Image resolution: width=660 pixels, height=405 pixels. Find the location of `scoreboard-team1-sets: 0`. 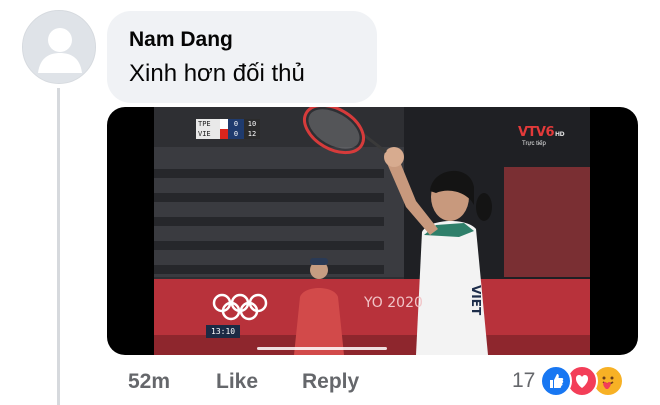

scoreboard-team1-sets: 0 is located at coordinates (236, 124).